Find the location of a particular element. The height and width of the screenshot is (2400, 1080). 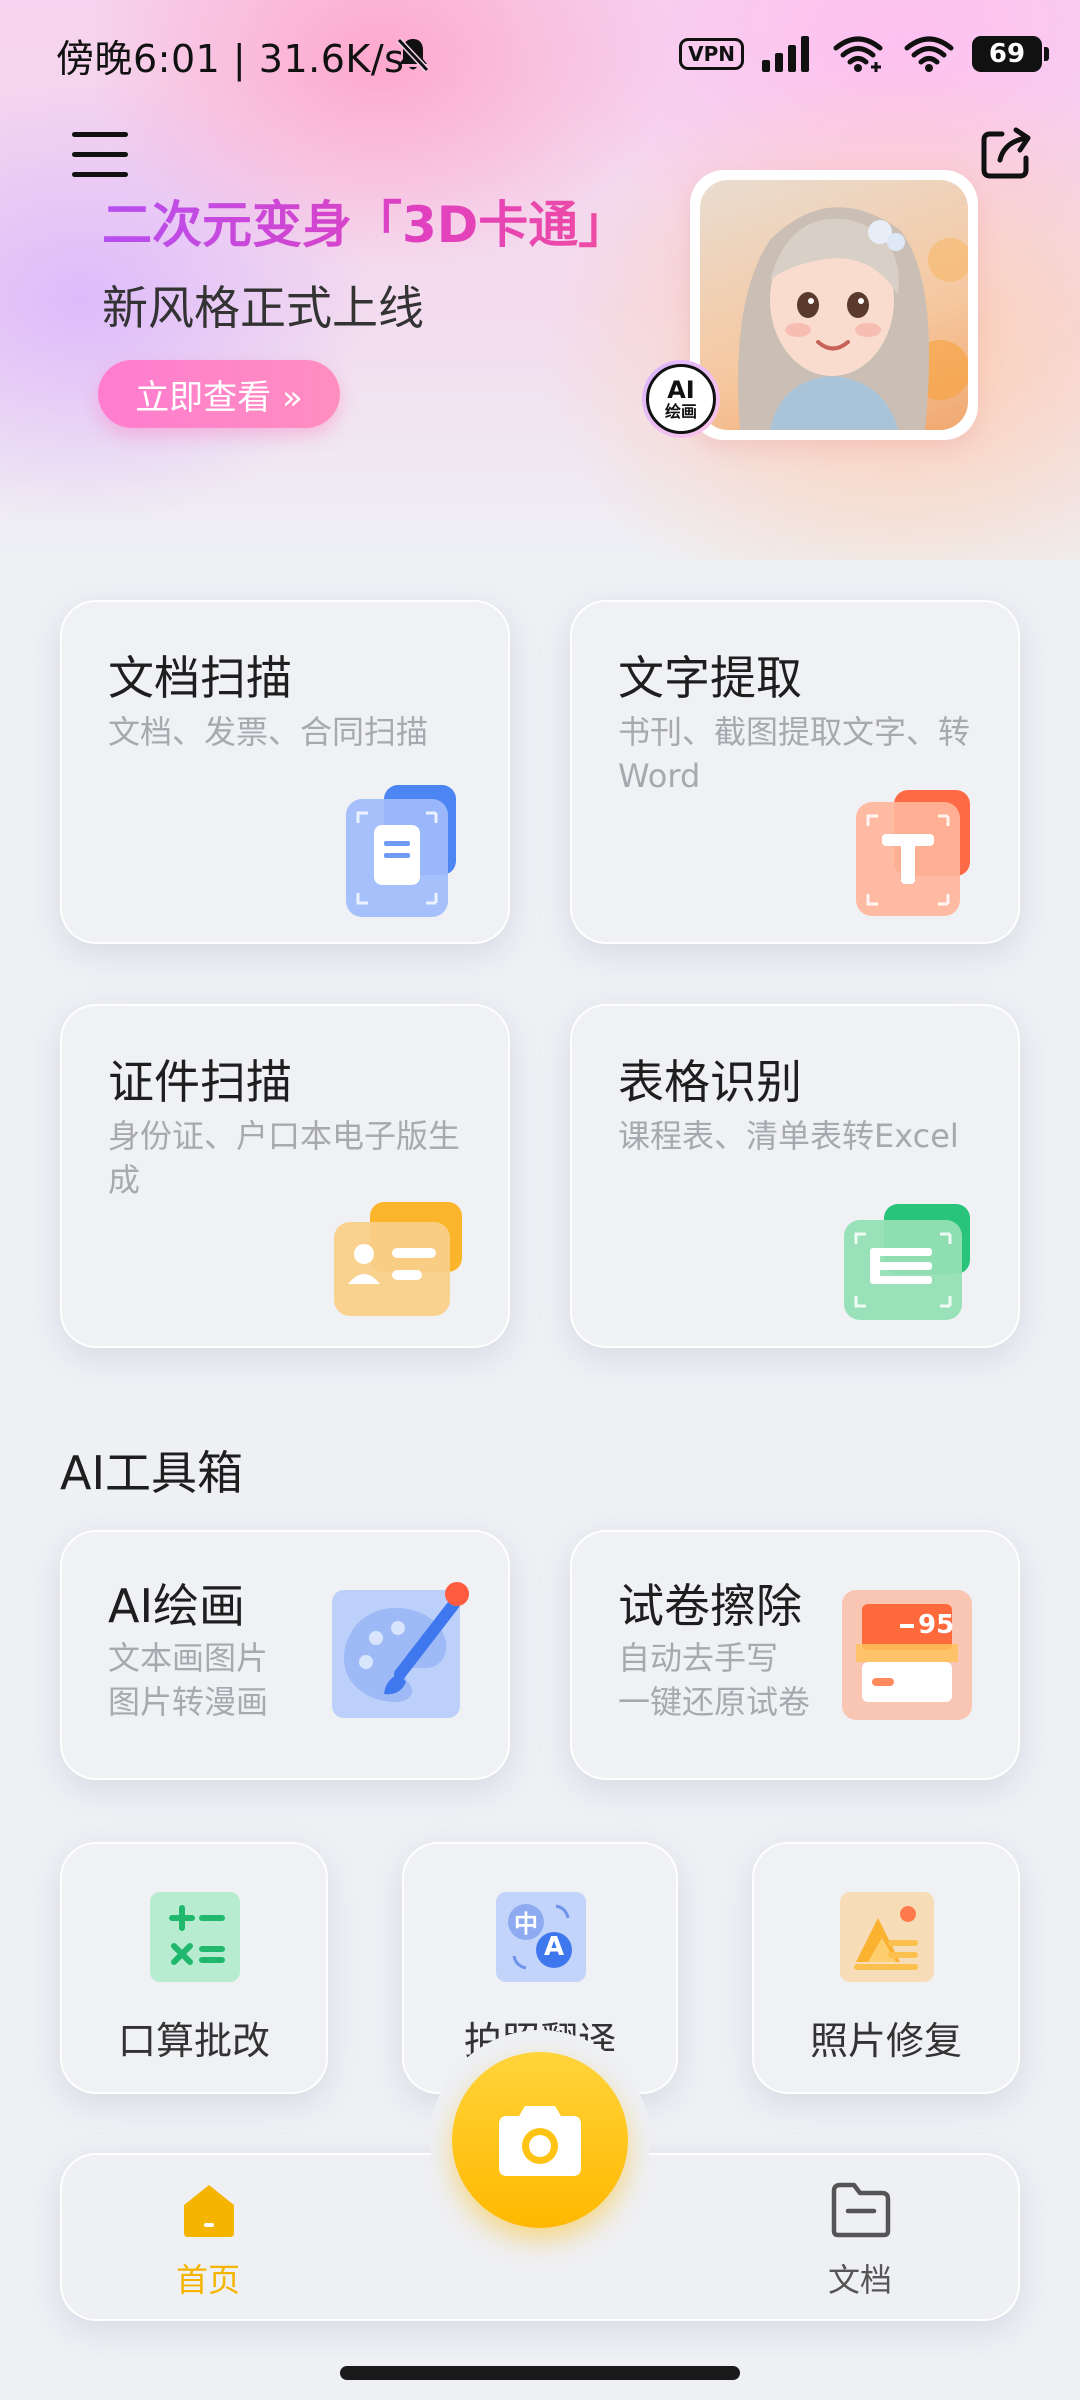

card-desc: 文本画图片 图片转漫画 is located at coordinates (188, 1680).